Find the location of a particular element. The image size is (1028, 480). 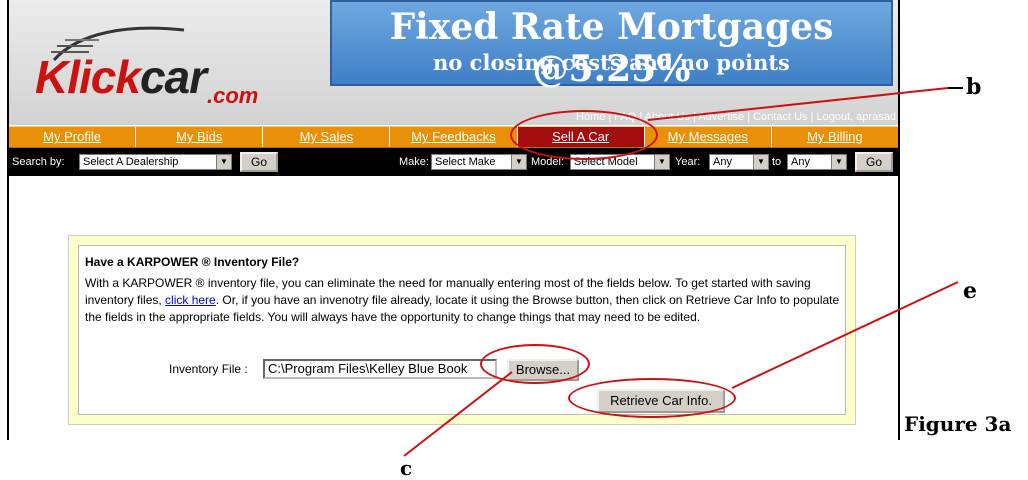

figure-label: Figure 3a is located at coordinates (958, 424).